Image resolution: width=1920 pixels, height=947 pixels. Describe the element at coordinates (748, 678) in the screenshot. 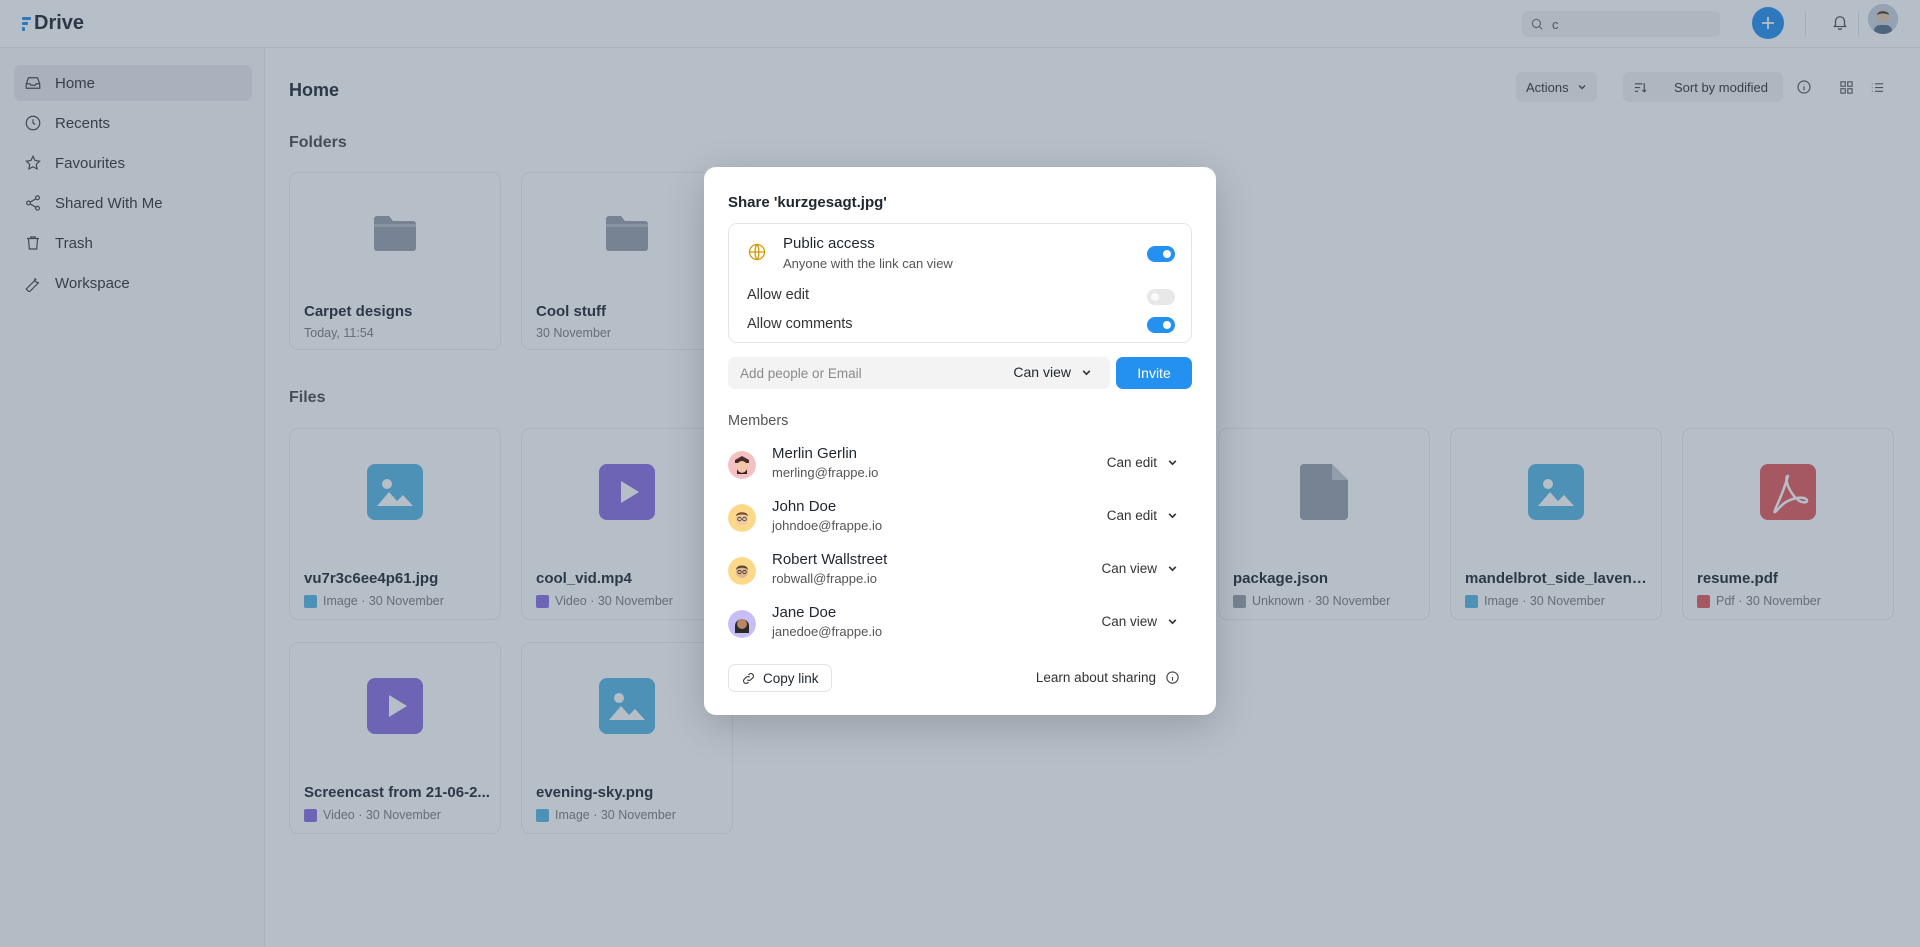

I see `link-icon` at that location.